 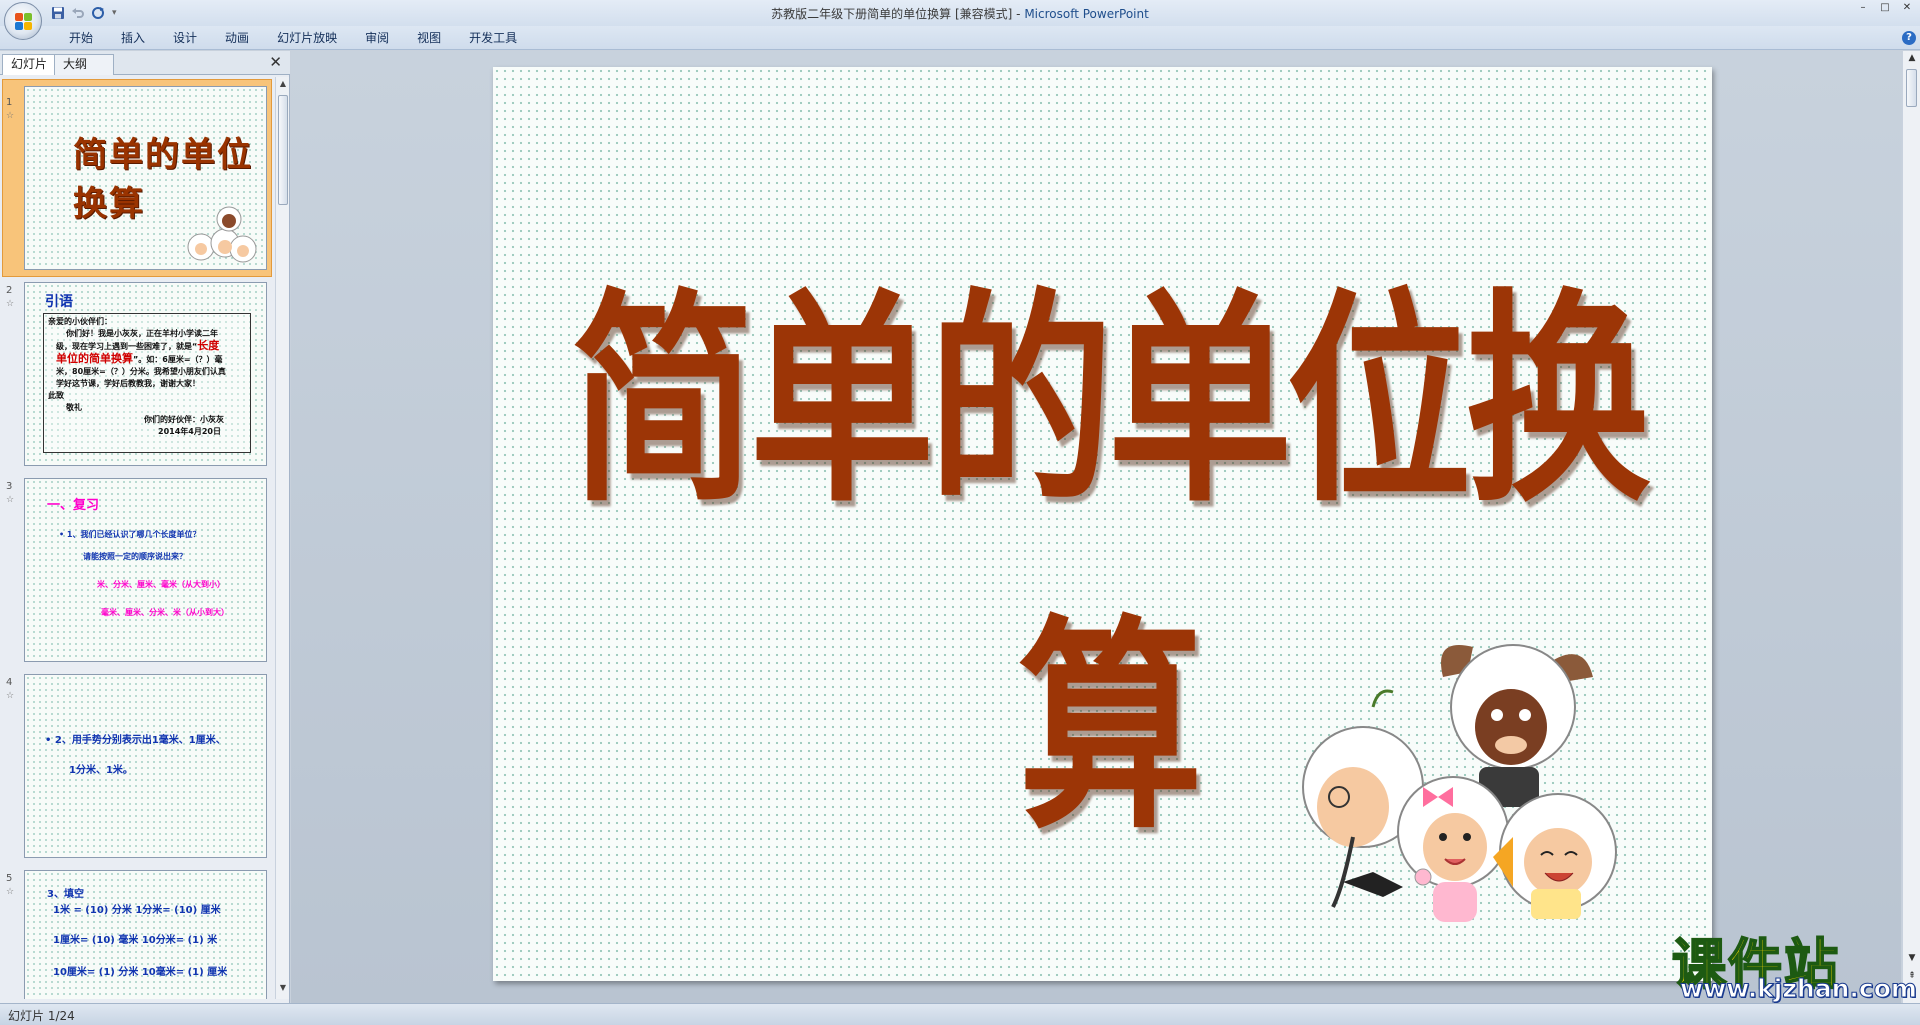 I want to click on thumb-heading: 引语, so click(x=59, y=302).